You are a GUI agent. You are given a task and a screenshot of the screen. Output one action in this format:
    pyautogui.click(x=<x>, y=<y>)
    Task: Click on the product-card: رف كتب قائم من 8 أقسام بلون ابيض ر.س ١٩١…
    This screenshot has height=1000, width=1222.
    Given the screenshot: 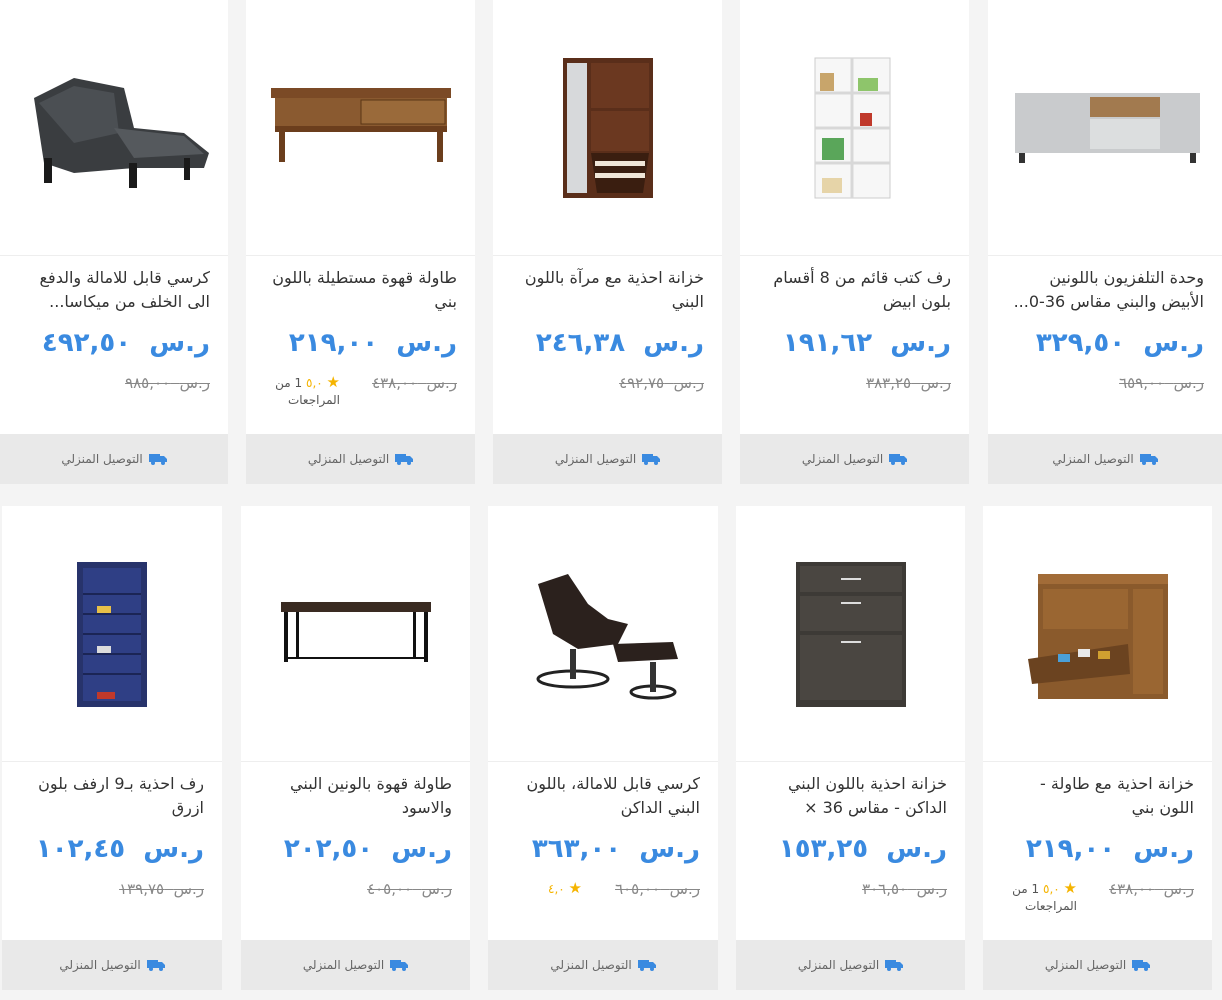 What is the action you would take?
    pyautogui.click(x=854, y=242)
    